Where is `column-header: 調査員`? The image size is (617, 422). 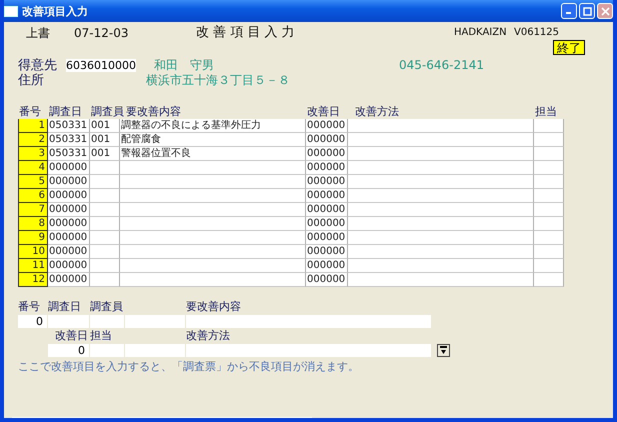
column-header: 調査員 is located at coordinates (107, 111).